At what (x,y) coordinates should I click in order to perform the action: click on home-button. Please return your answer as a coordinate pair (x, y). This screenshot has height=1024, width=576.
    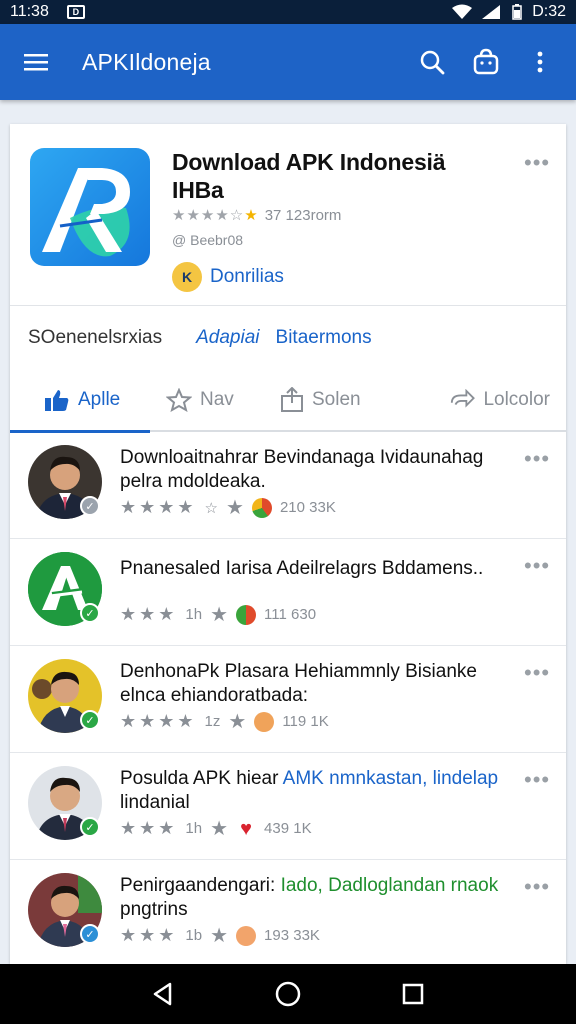
    Looking at the image, I should click on (288, 994).